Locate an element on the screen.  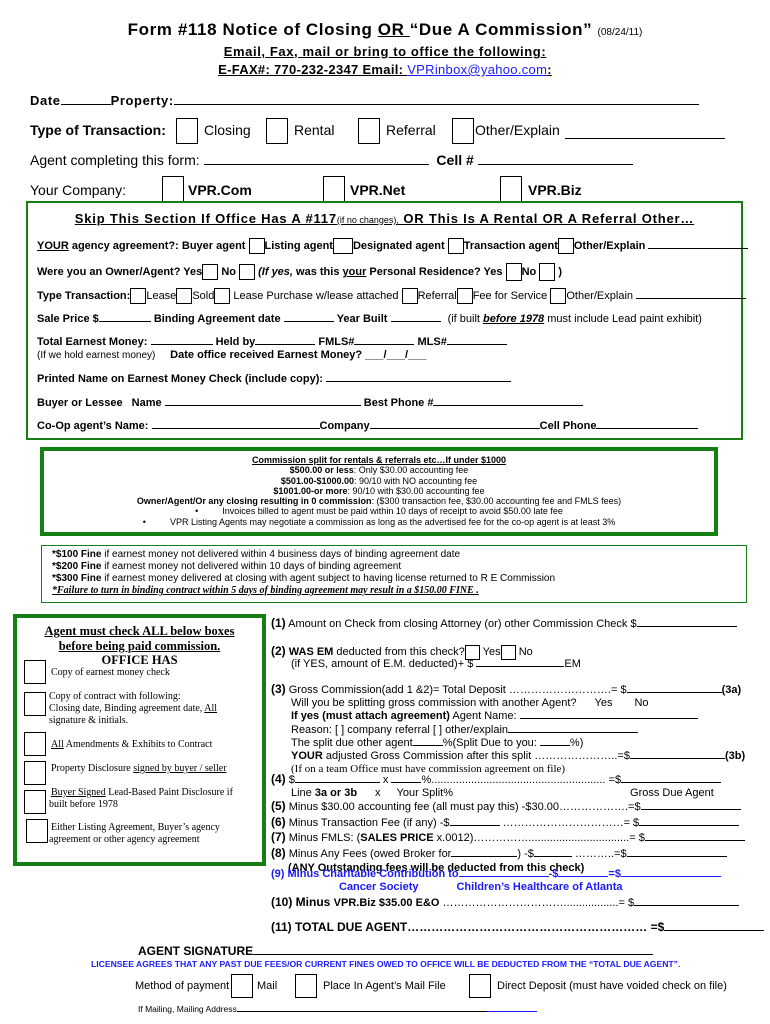
coop-company-field is located at coordinates (454, 428).